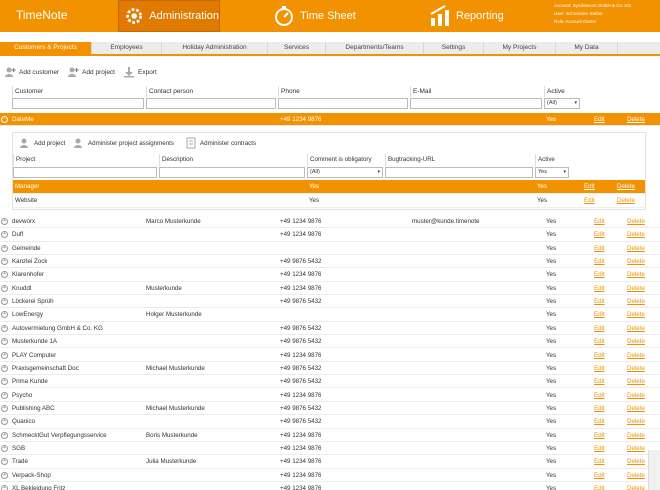  Describe the element at coordinates (587, 48) in the screenshot. I see `tab-my-data: My Data` at that location.